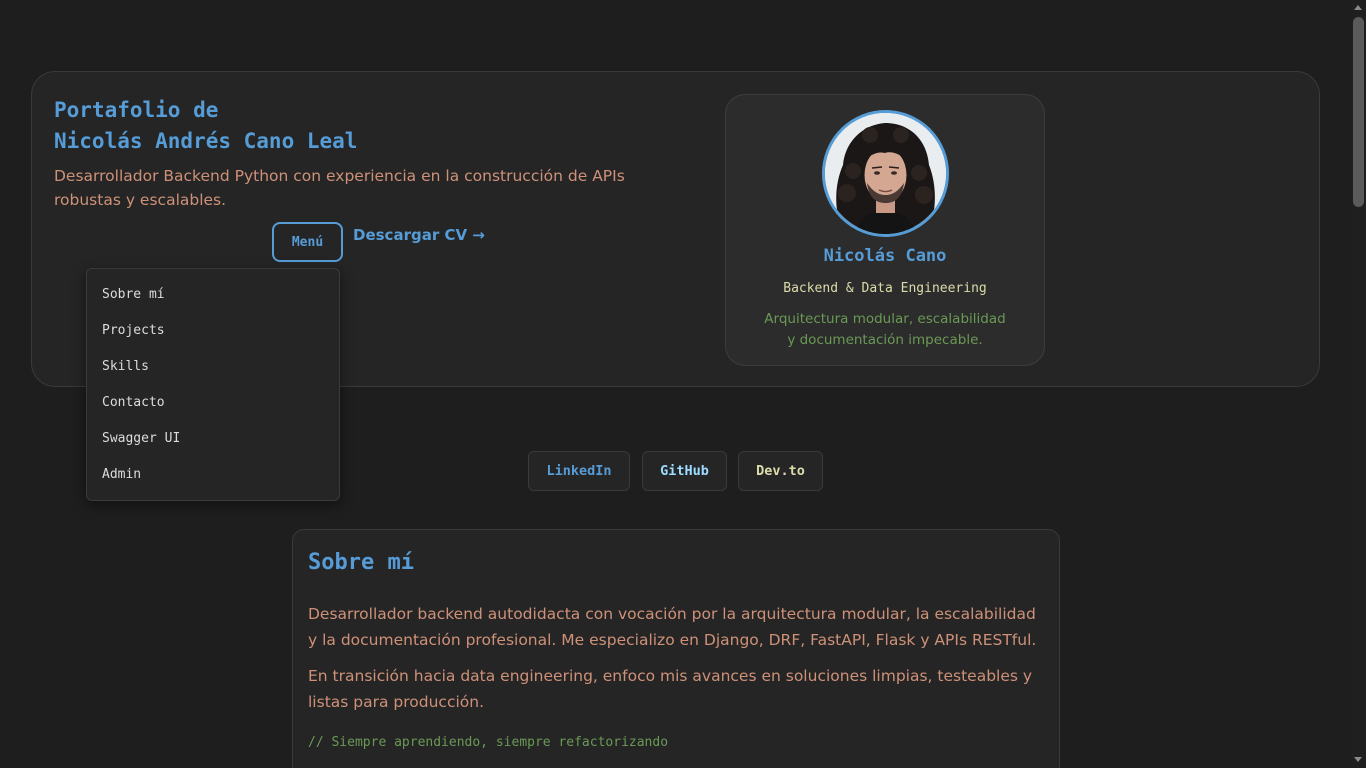 Image resolution: width=1366 pixels, height=768 pixels. What do you see at coordinates (419, 235) in the screenshot?
I see `download-cv-link: Descargar CV →` at bounding box center [419, 235].